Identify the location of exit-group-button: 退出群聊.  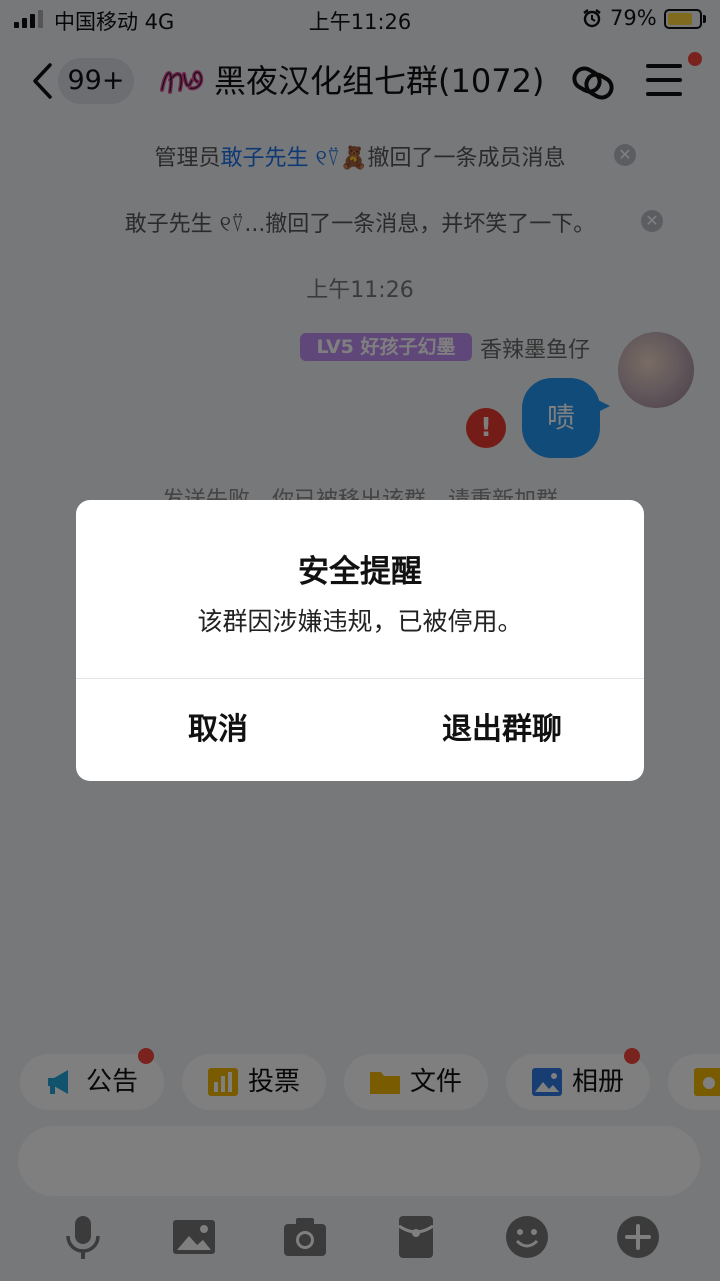
(502, 730).